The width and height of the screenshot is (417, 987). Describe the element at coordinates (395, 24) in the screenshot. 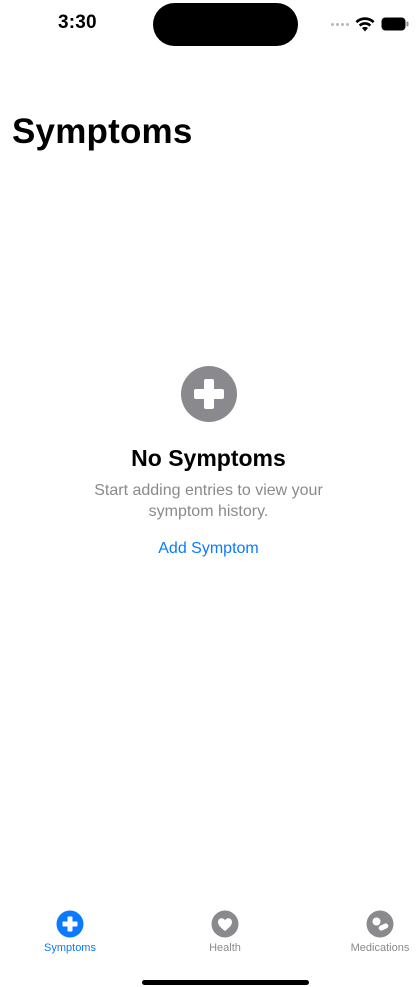

I see `battery-icon` at that location.